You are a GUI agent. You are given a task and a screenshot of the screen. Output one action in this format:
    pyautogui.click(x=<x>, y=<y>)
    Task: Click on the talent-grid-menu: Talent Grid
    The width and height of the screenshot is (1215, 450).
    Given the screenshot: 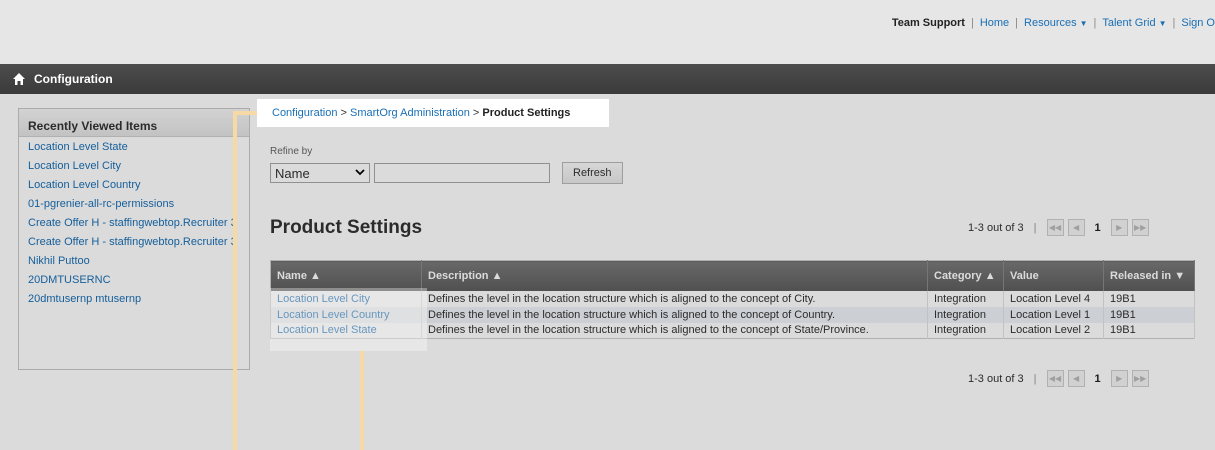 What is the action you would take?
    pyautogui.click(x=1128, y=23)
    